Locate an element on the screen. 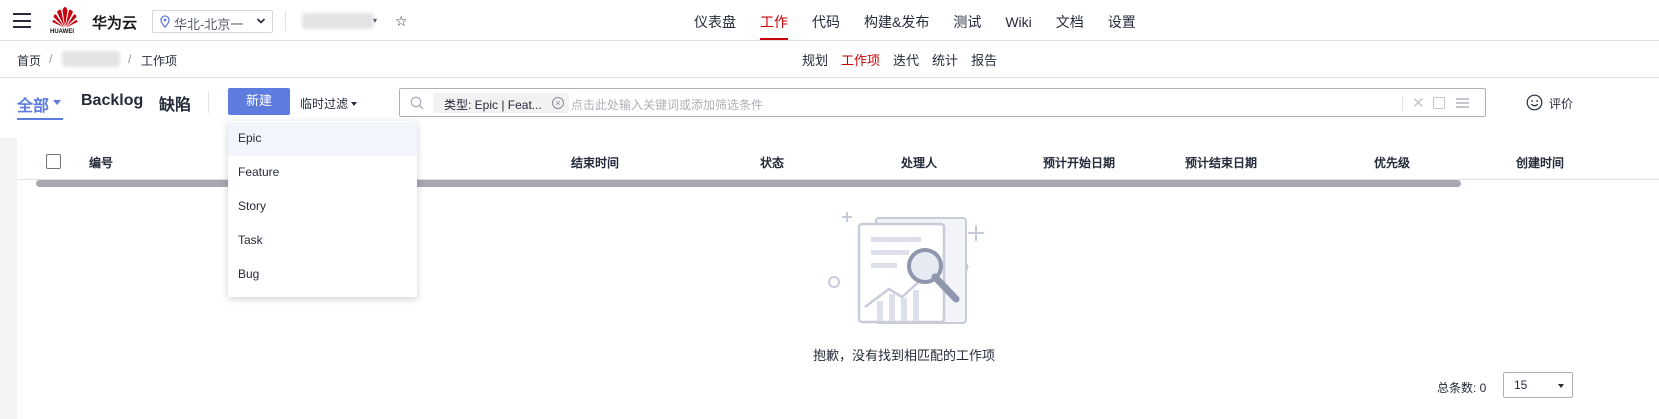 This screenshot has width=1659, height=419. column-header-planned-start: 预计开始日期 is located at coordinates (1079, 162).